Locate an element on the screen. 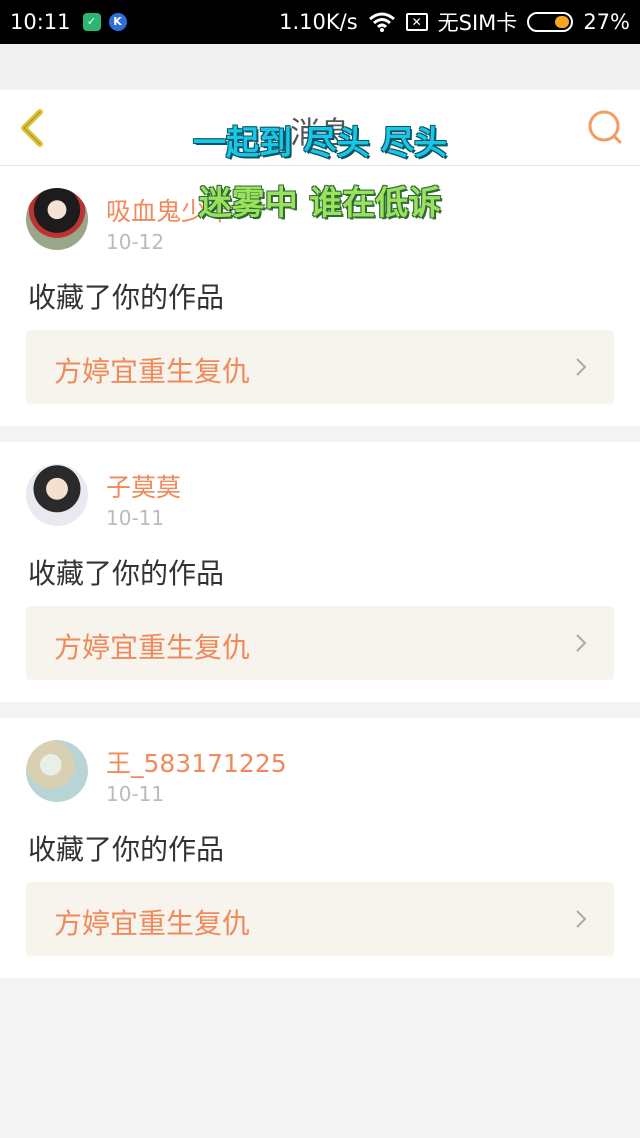  shield-app-icon: ✓ is located at coordinates (91, 22).